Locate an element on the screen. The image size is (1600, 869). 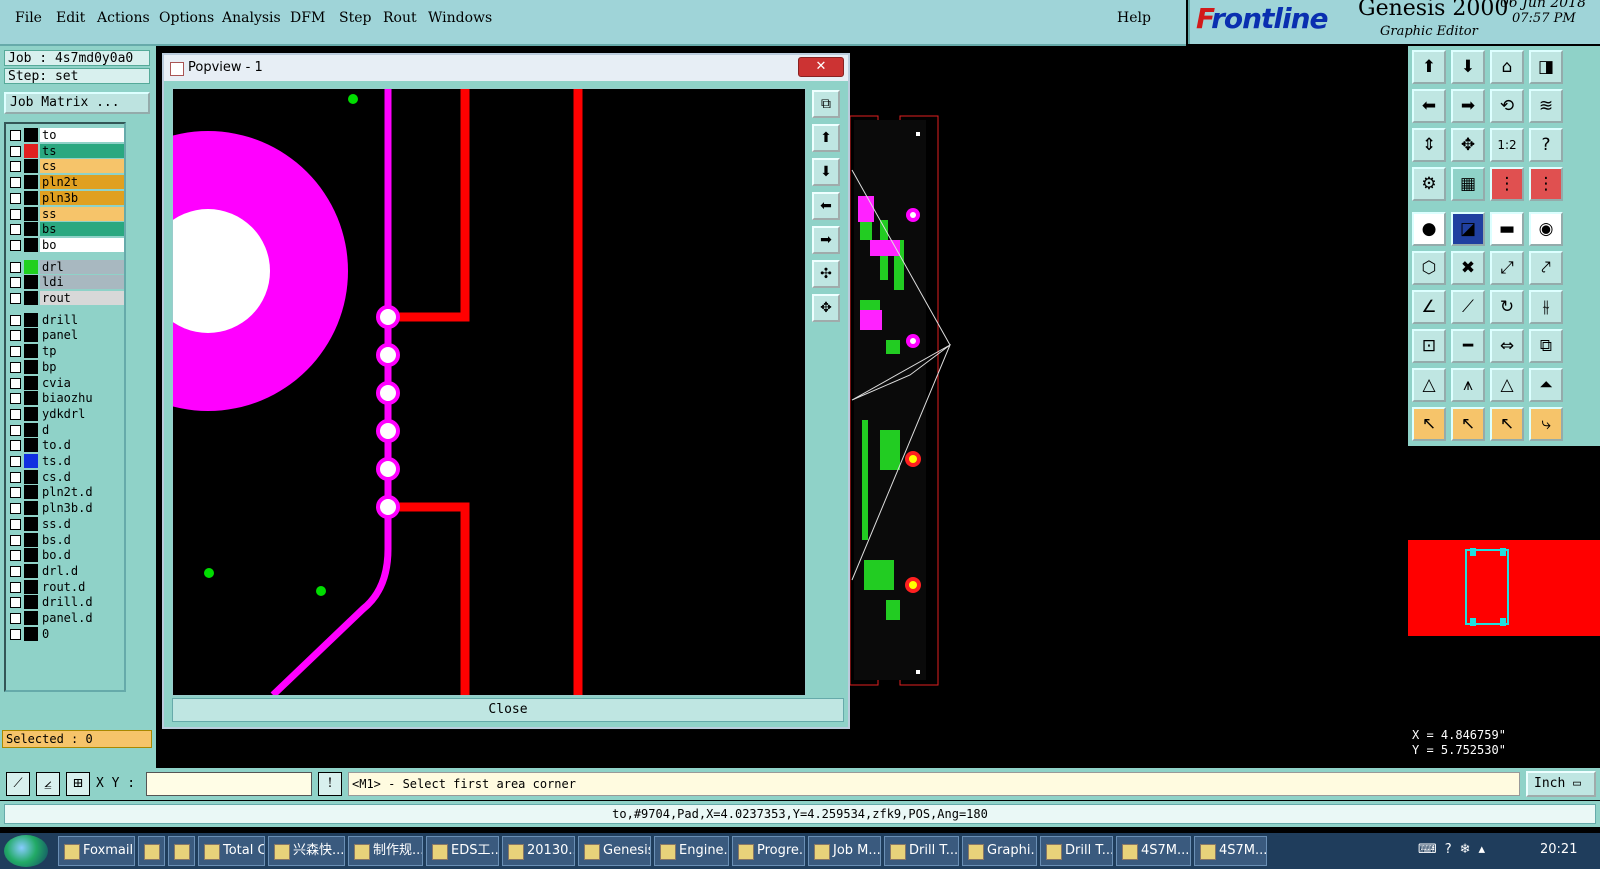
menu-actions: Actions is located at coordinates (123, 18).